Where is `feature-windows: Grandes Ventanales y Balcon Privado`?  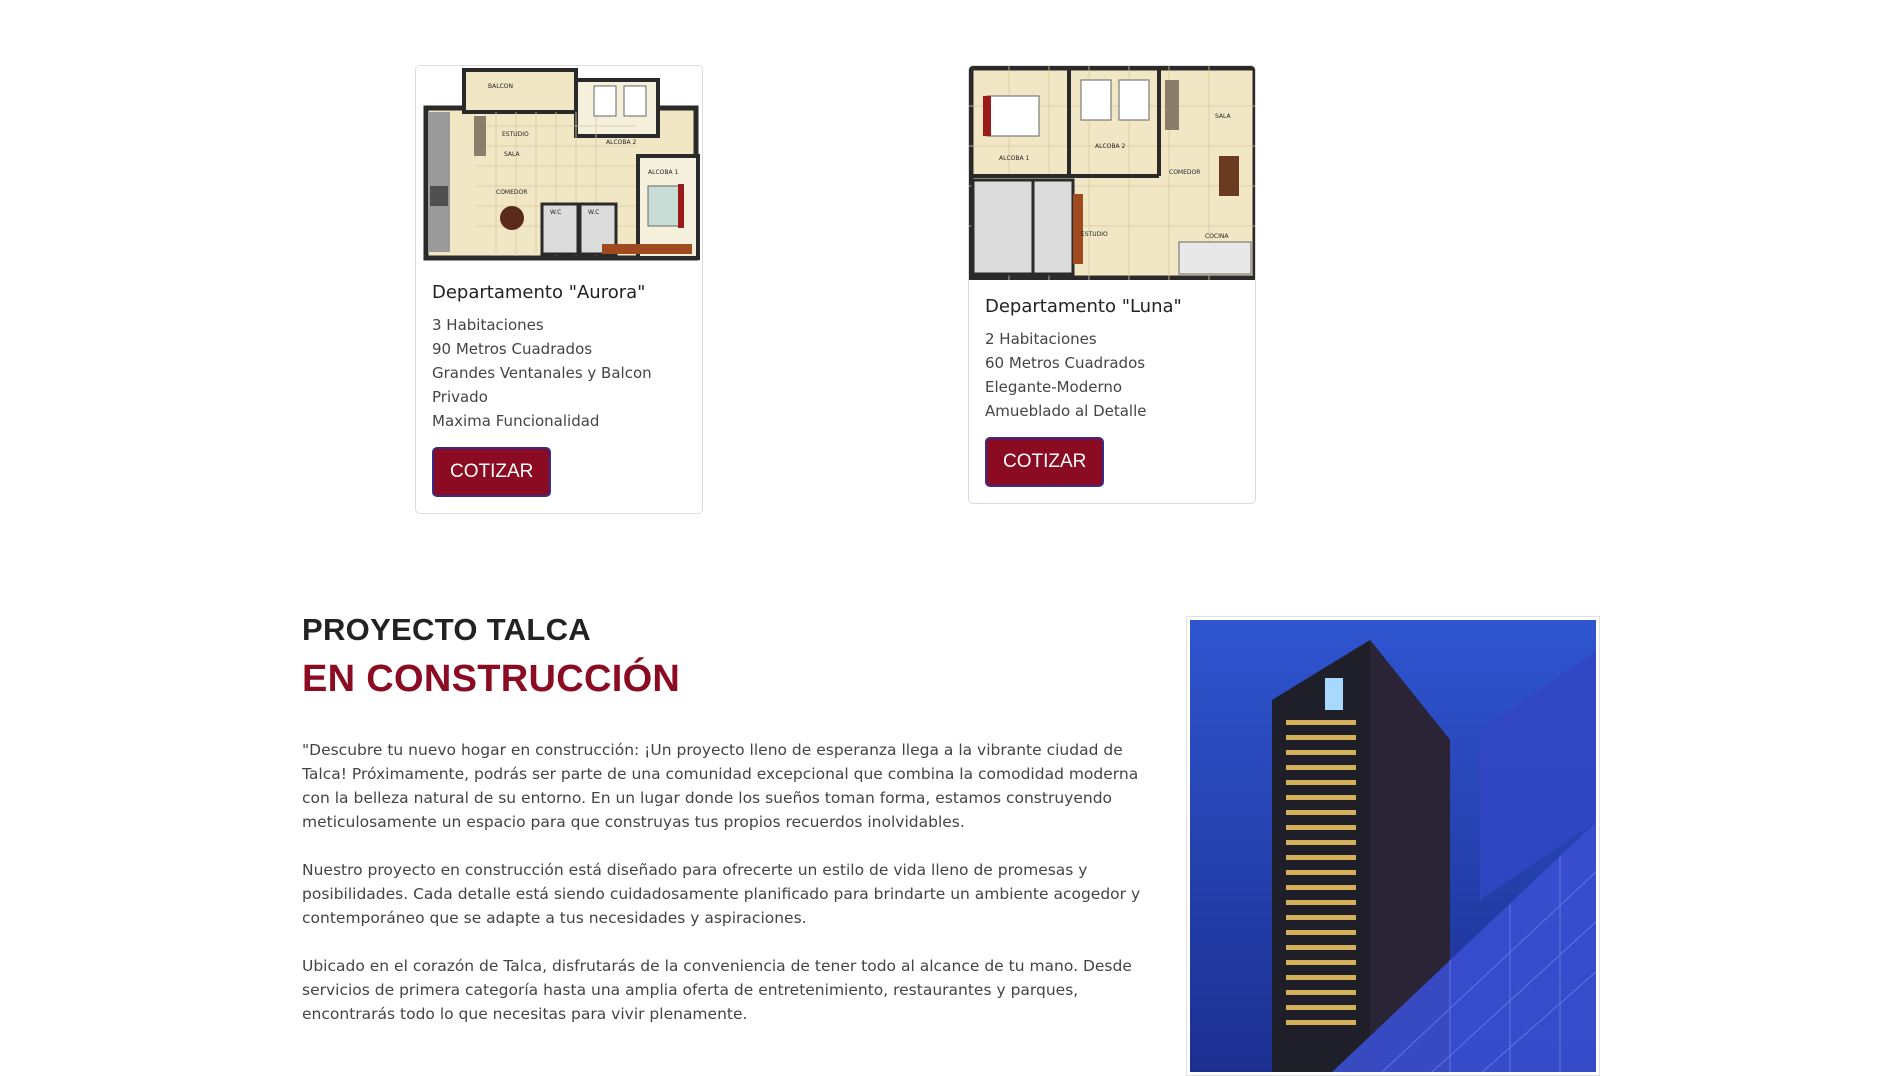
feature-windows: Grandes Ventanales y Balcon Privado is located at coordinates (542, 385).